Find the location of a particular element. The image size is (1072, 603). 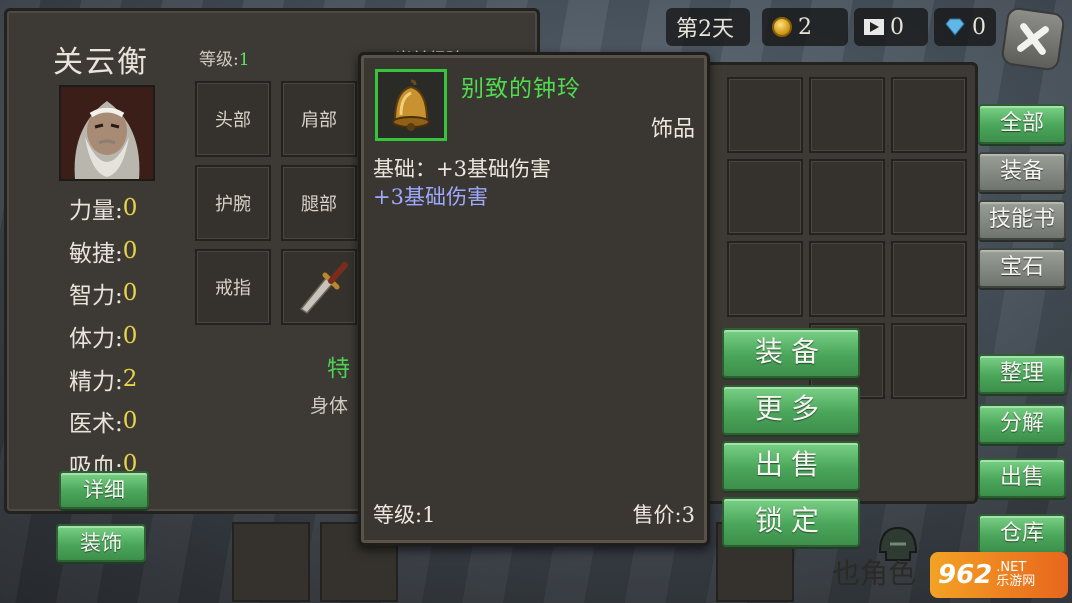

watermark-site-name: 乐游网 is located at coordinates (1016, 581).